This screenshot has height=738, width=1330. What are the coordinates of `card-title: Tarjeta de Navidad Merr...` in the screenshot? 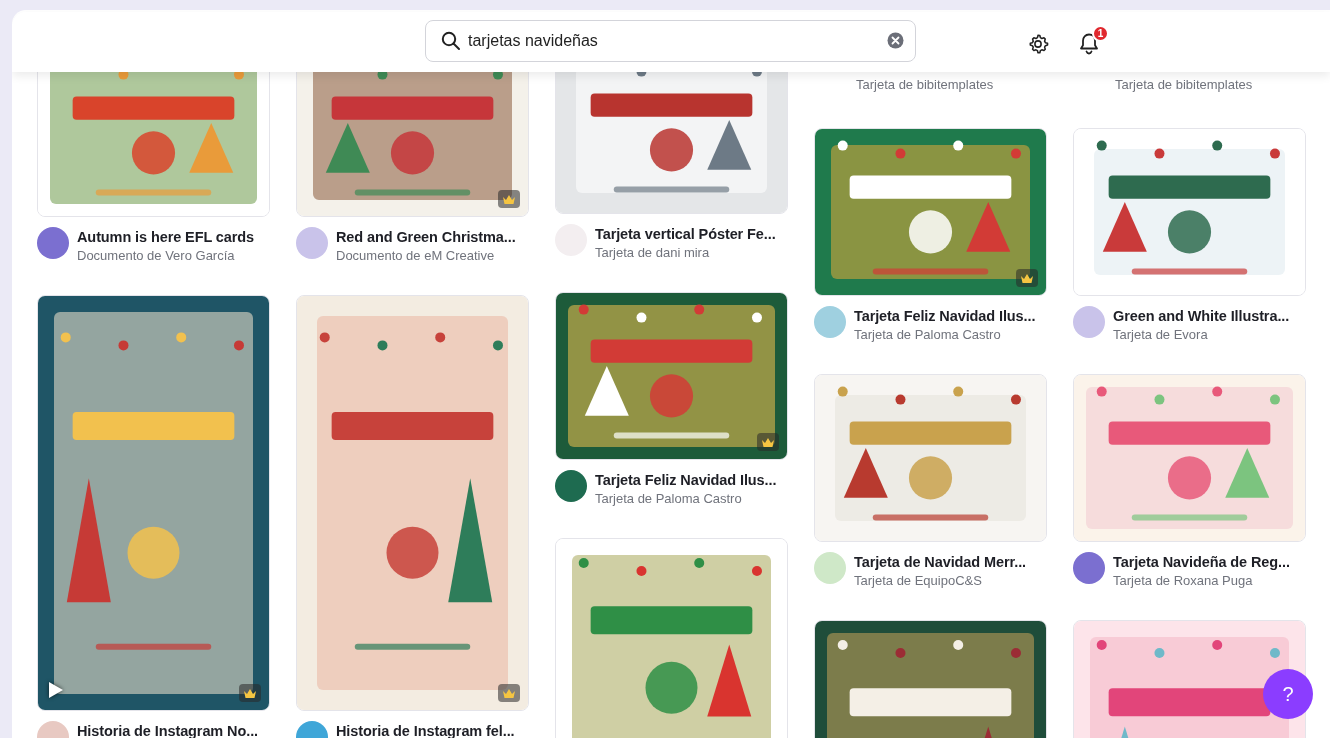 It's located at (940, 562).